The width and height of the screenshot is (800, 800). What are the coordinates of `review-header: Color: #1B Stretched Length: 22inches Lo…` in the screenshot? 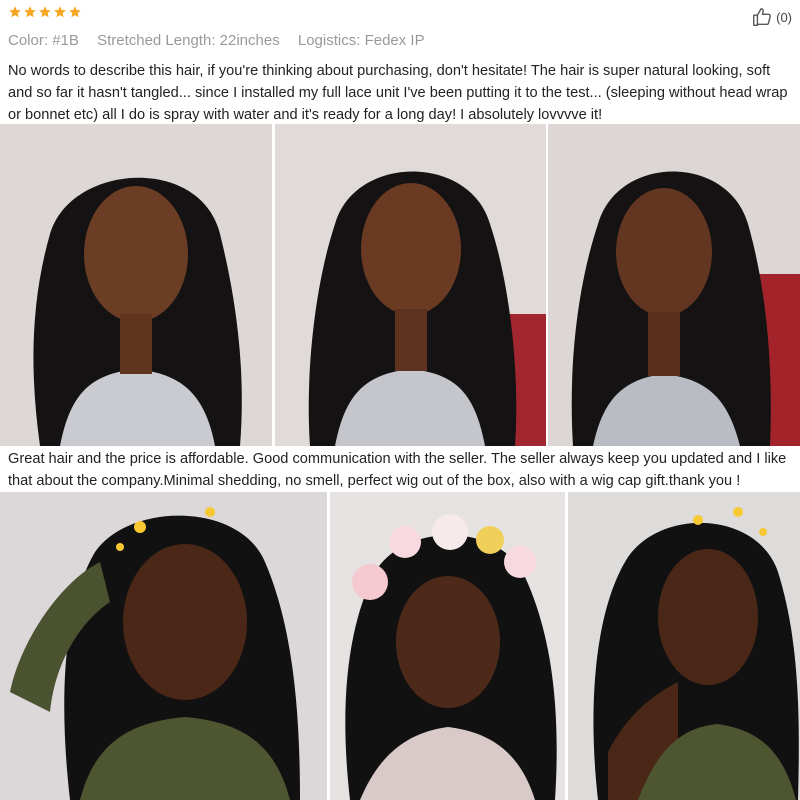 It's located at (400, 29).